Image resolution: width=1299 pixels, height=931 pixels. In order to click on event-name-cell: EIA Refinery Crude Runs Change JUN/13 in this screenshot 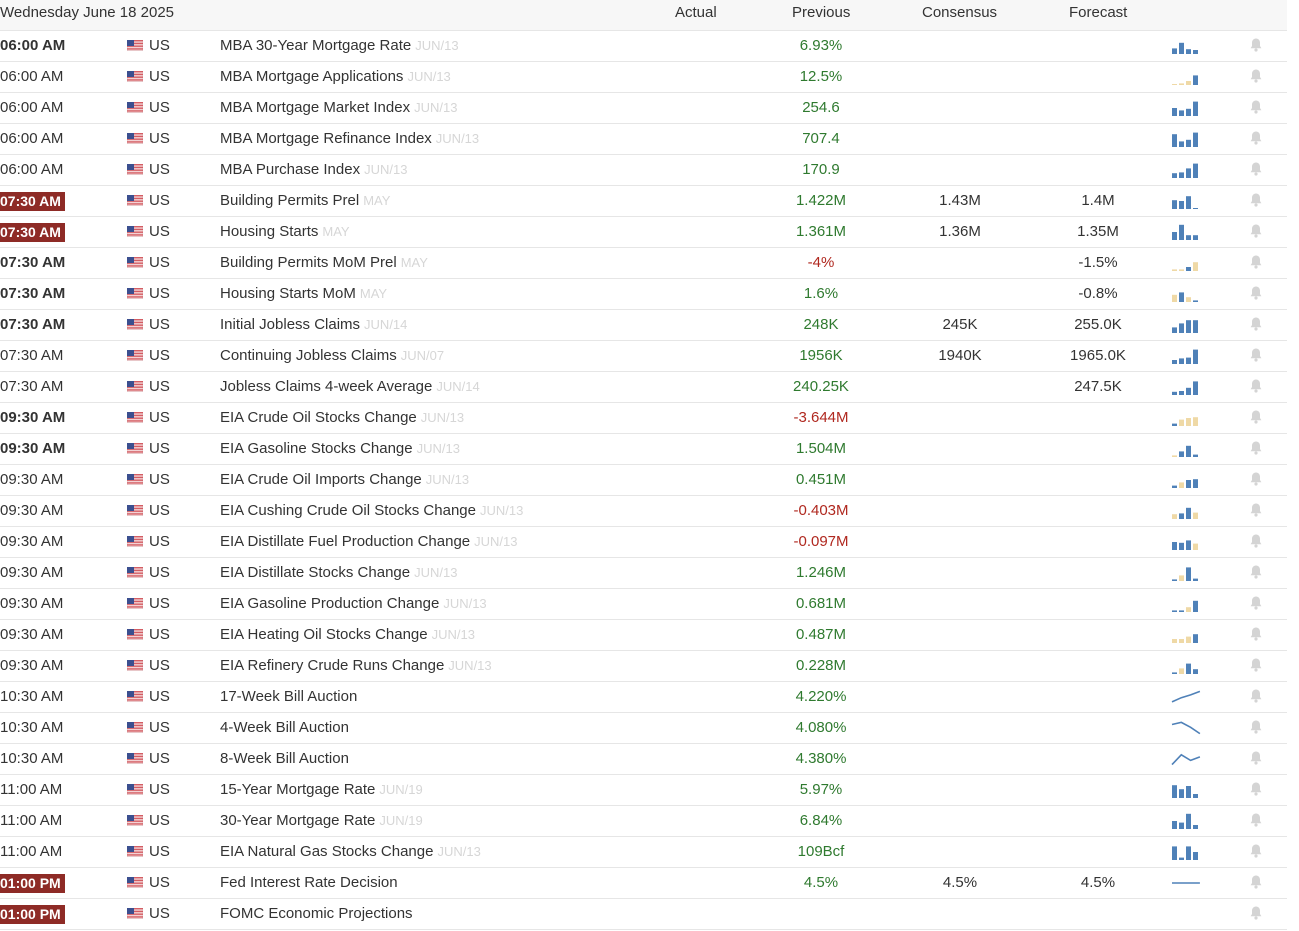, I will do `click(356, 665)`.